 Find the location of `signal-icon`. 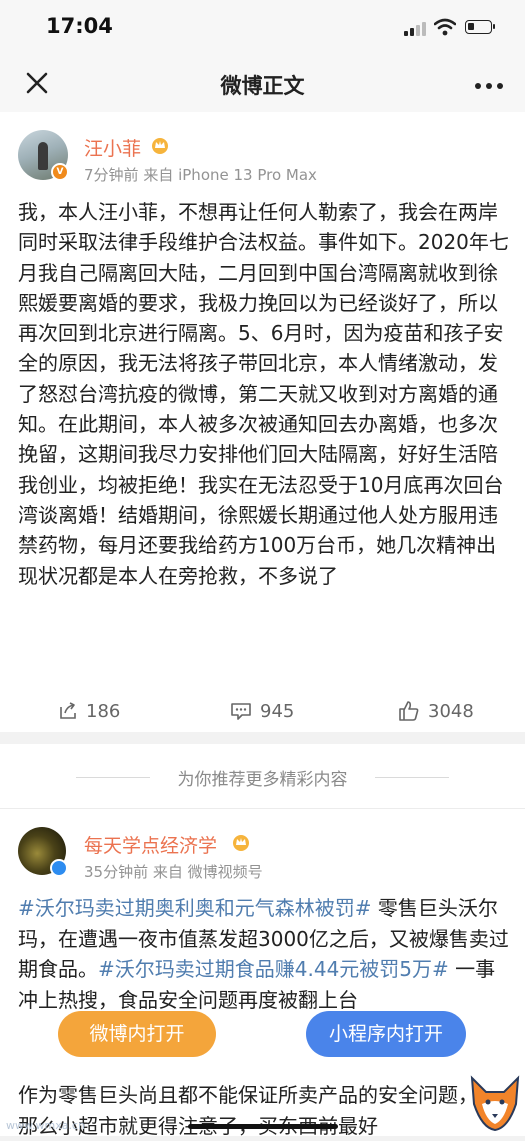

signal-icon is located at coordinates (415, 29).